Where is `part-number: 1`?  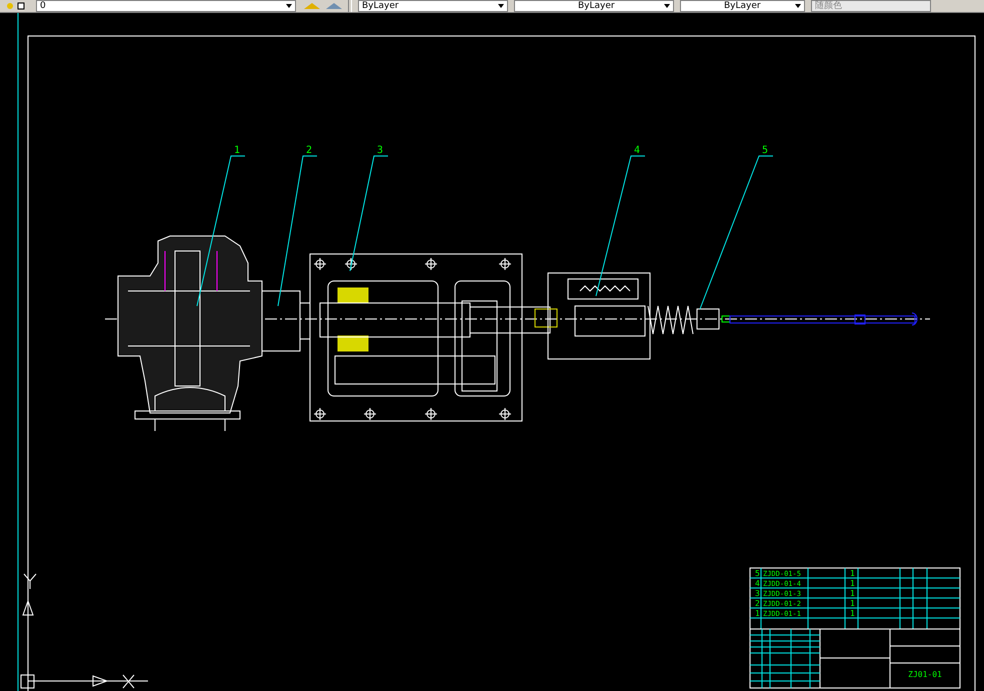 part-number: 1 is located at coordinates (757, 613).